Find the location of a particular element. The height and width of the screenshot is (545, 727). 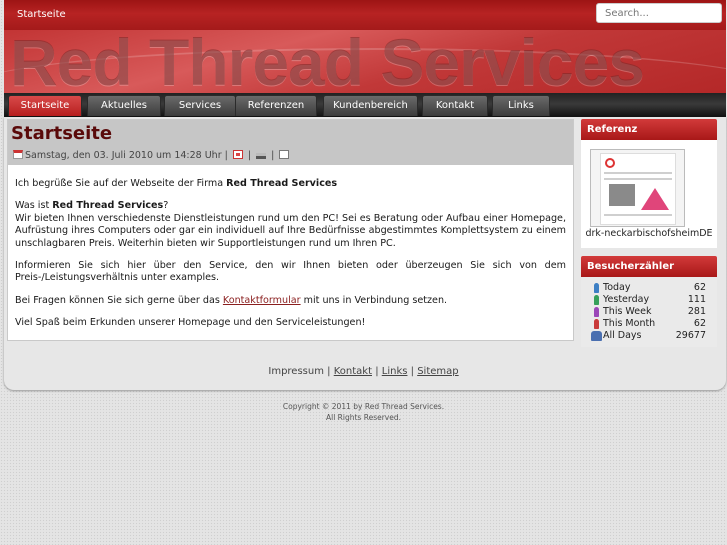

counter-value: 111 is located at coordinates (696, 299).